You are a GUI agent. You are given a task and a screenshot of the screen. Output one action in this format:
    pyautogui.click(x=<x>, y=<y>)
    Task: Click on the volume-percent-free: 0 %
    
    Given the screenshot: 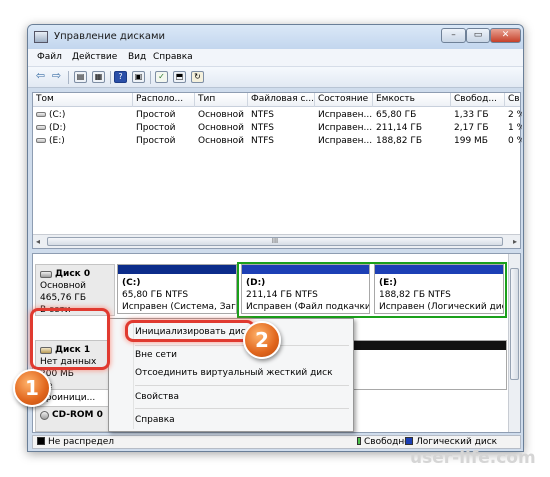 What is the action you would take?
    pyautogui.click(x=515, y=141)
    